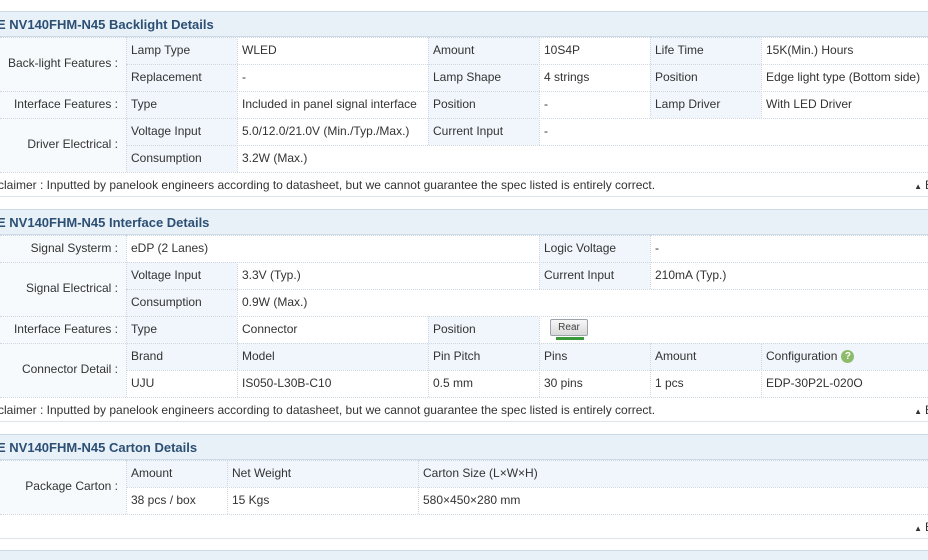 This screenshot has width=928, height=560. What do you see at coordinates (464, 447) in the screenshot?
I see `carton-header: E NV140FHM-N45 Carton Details` at bounding box center [464, 447].